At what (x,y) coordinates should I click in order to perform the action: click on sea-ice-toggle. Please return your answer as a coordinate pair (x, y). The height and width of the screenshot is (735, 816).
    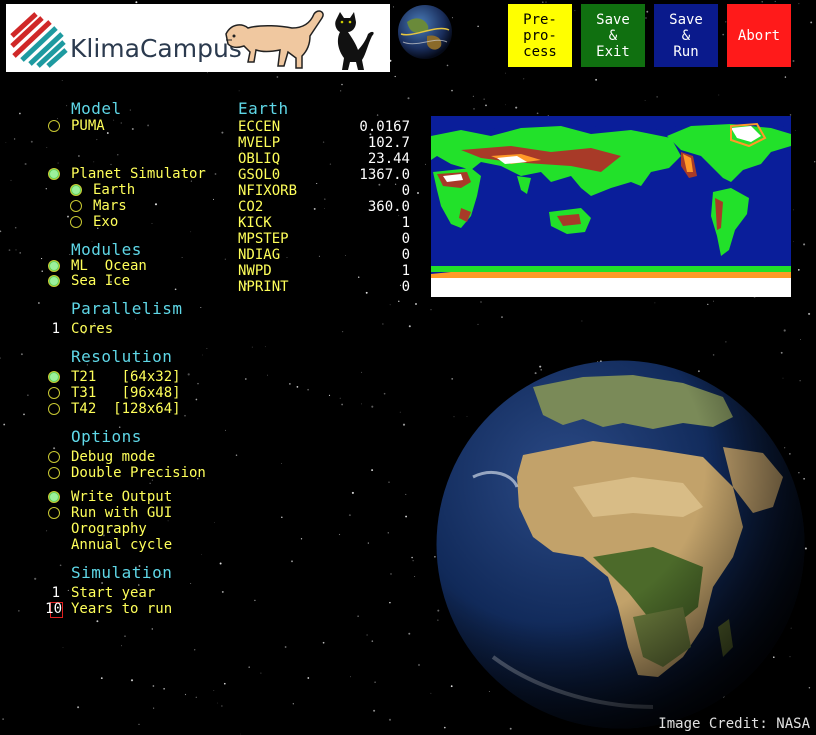
    Looking at the image, I should click on (54, 281).